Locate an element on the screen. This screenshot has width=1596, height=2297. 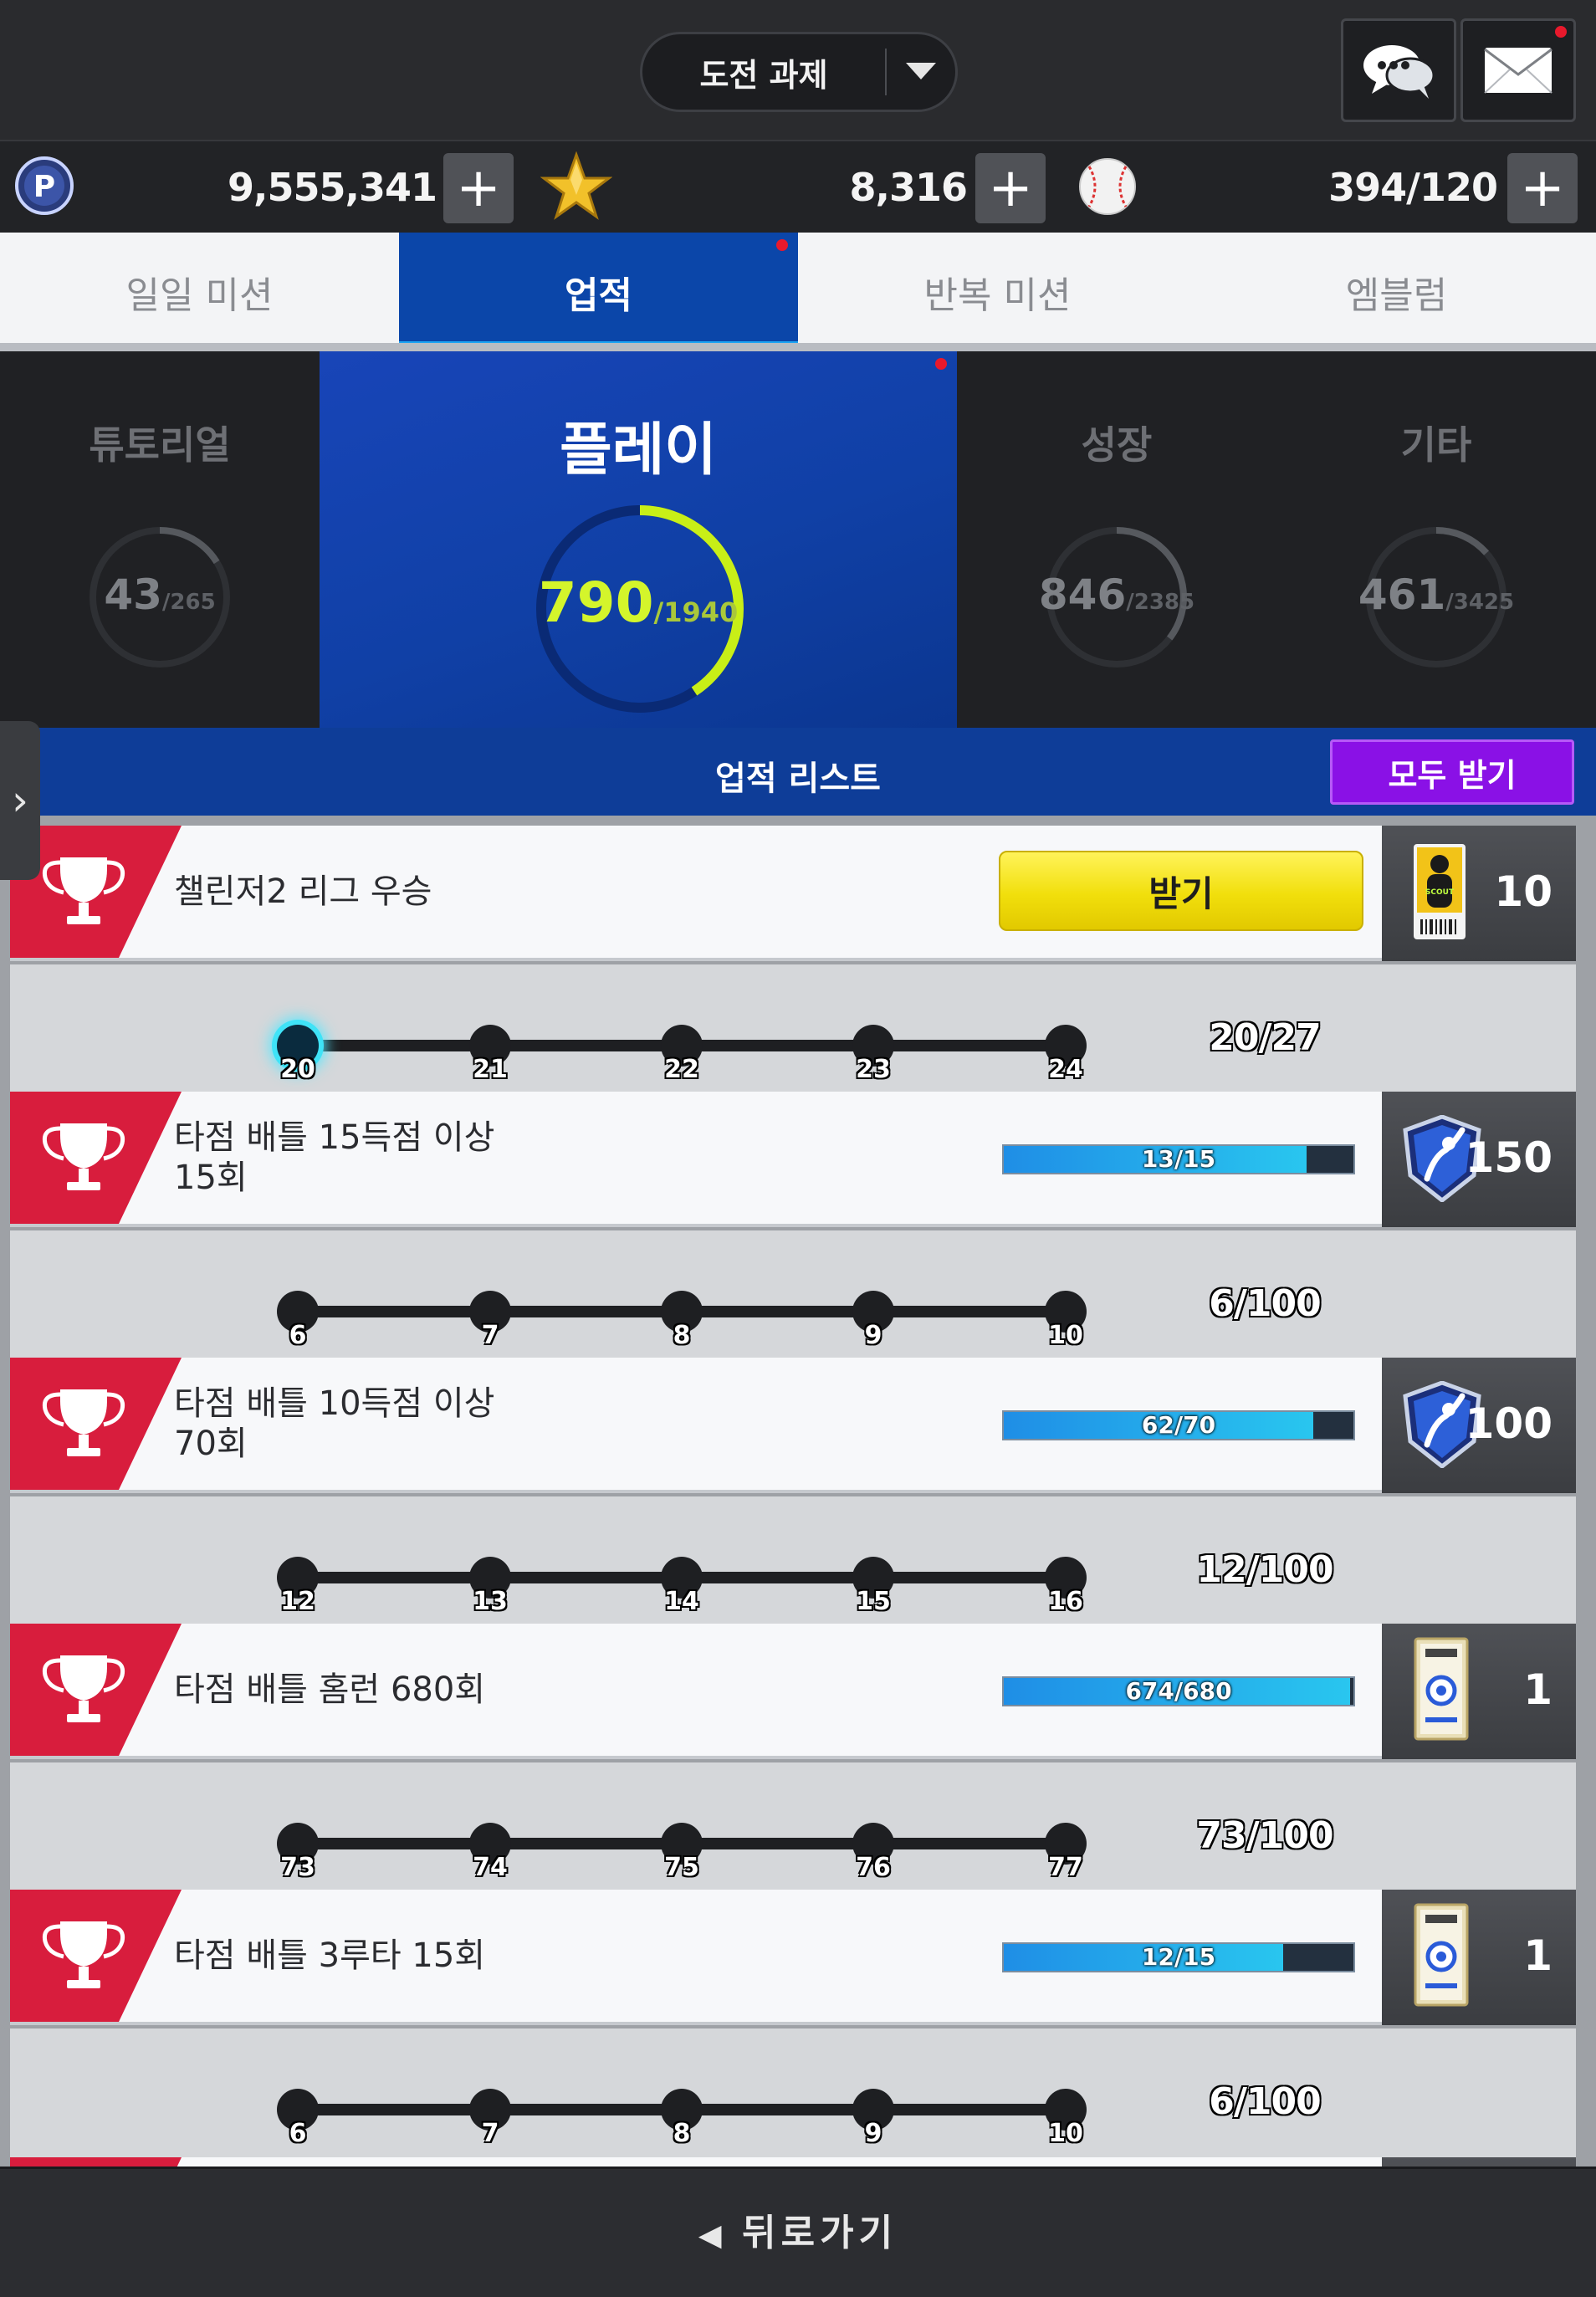
progress-bar: 674/680 is located at coordinates (1179, 1691).